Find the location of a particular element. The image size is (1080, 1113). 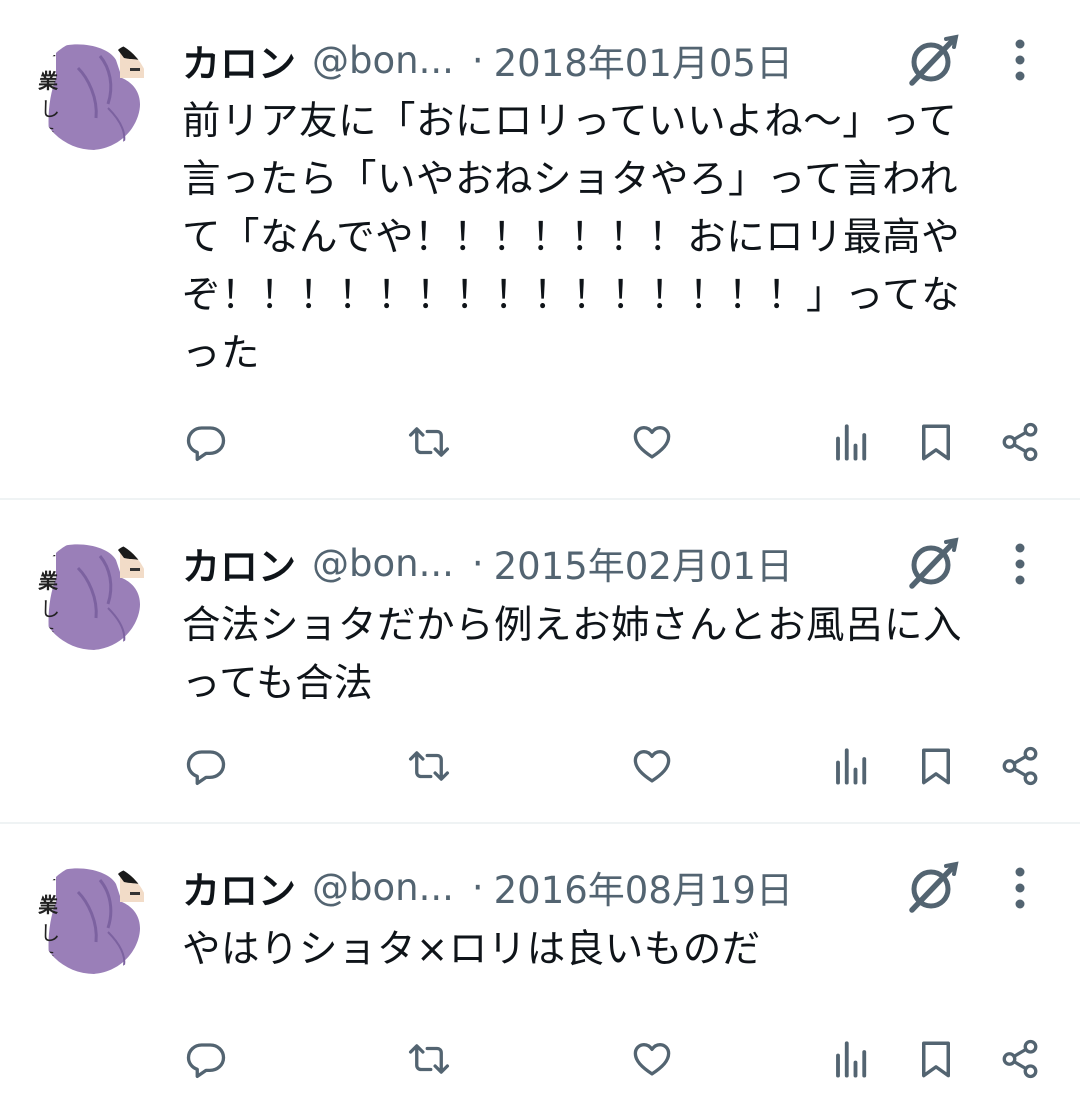

tweet-header: カロン @bon... · 2016年08月19日 is located at coordinates (487, 887).